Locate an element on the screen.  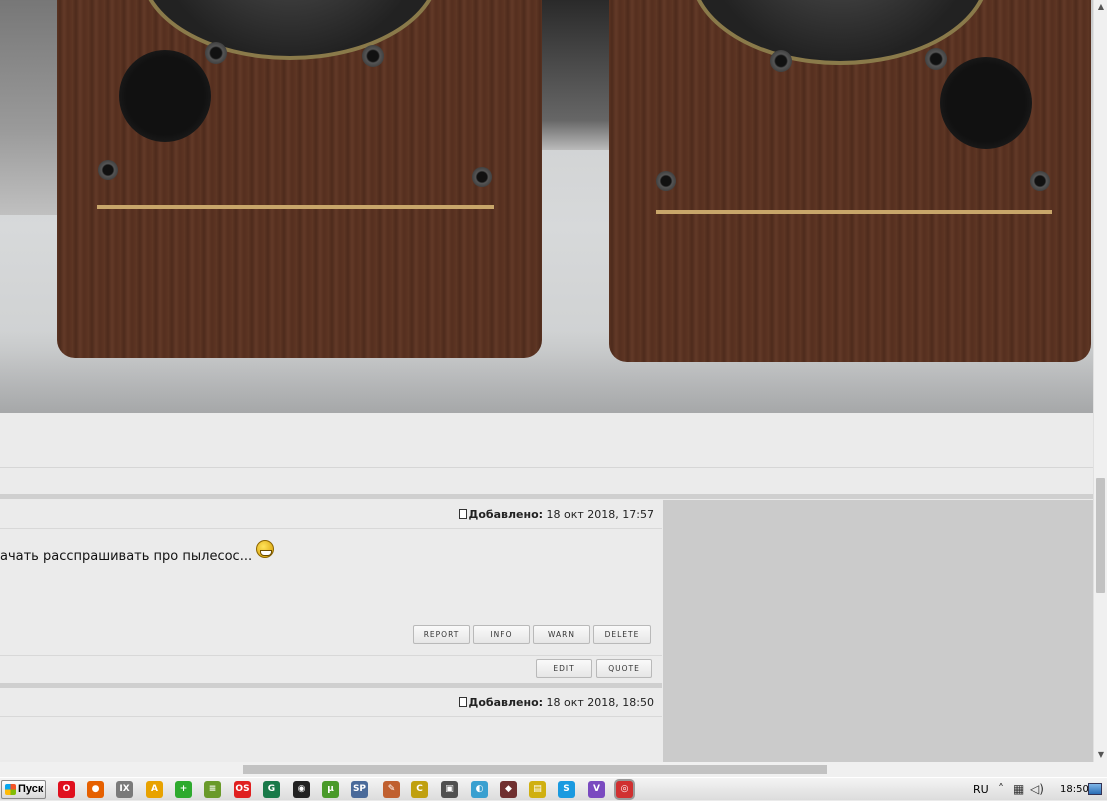
horizontal-scrollbar is located at coordinates (546, 769).